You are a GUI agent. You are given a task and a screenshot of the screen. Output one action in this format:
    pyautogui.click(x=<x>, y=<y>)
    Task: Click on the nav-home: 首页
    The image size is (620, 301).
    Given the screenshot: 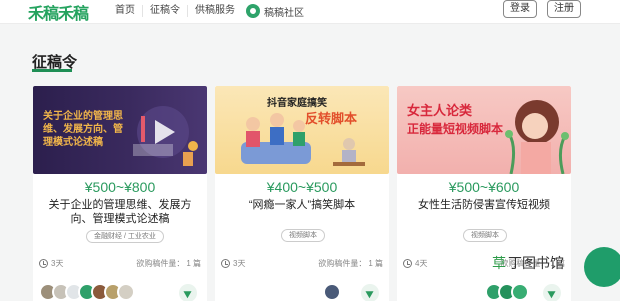 What is the action you would take?
    pyautogui.click(x=125, y=11)
    